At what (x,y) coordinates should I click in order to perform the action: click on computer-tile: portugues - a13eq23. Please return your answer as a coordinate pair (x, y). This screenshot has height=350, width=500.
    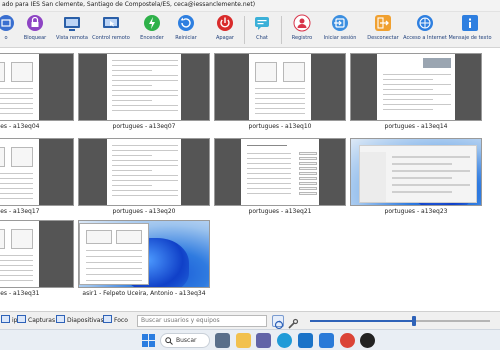
    Looking at the image, I should click on (416, 178).